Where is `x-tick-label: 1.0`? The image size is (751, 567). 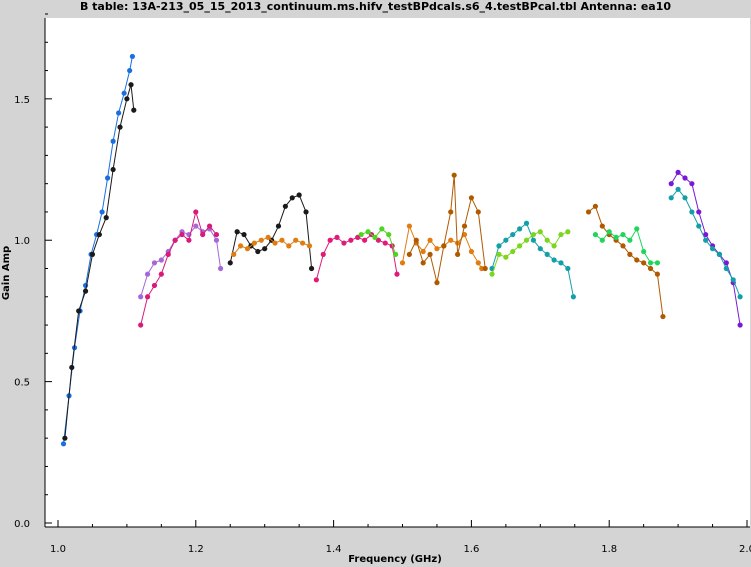
x-tick-label: 1.0 is located at coordinates (58, 549).